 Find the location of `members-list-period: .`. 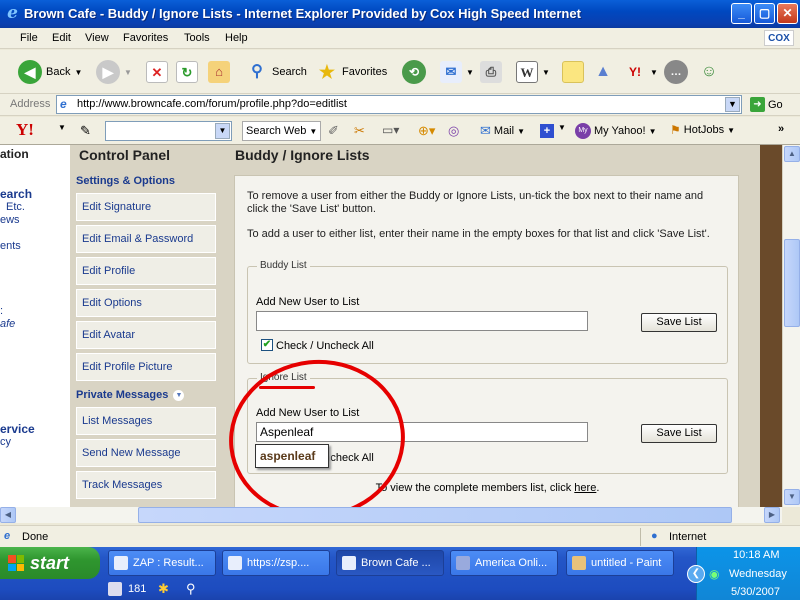

members-list-period: . is located at coordinates (598, 488).